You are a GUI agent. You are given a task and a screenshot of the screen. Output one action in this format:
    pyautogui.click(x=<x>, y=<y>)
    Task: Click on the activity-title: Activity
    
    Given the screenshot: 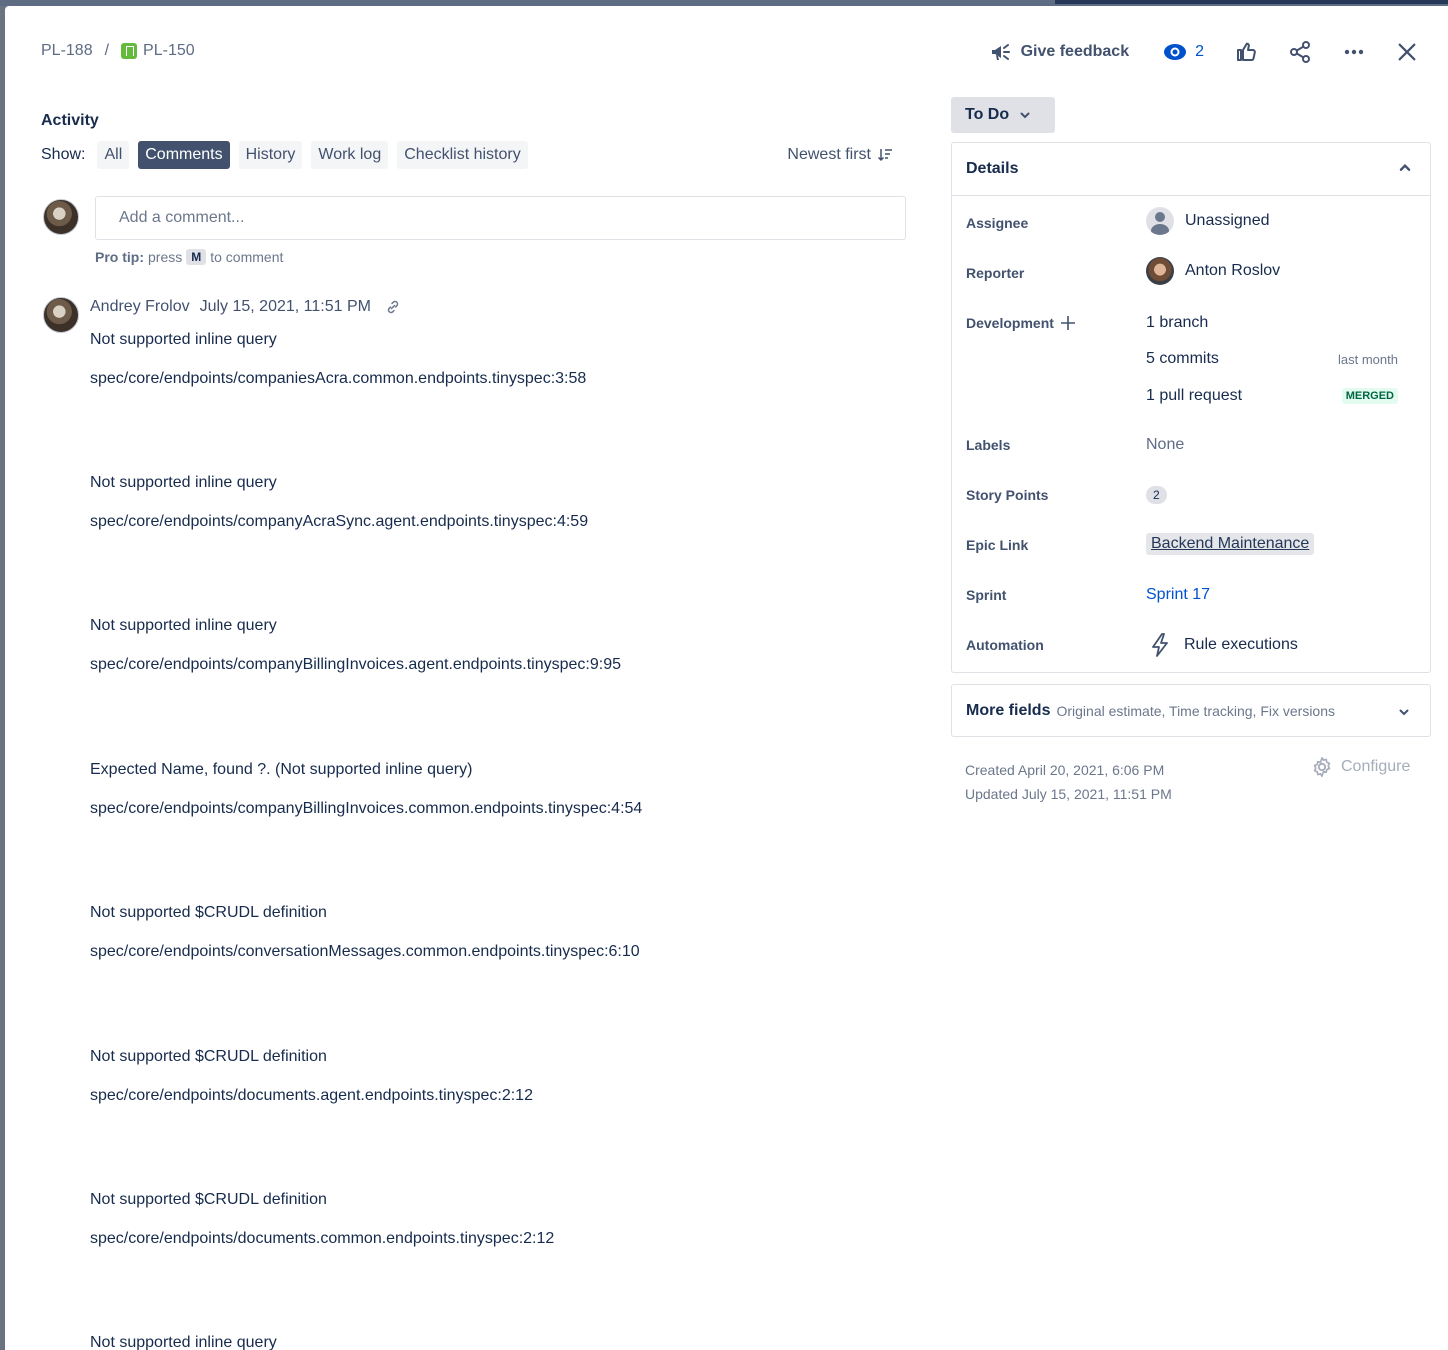 What is the action you would take?
    pyautogui.click(x=70, y=120)
    